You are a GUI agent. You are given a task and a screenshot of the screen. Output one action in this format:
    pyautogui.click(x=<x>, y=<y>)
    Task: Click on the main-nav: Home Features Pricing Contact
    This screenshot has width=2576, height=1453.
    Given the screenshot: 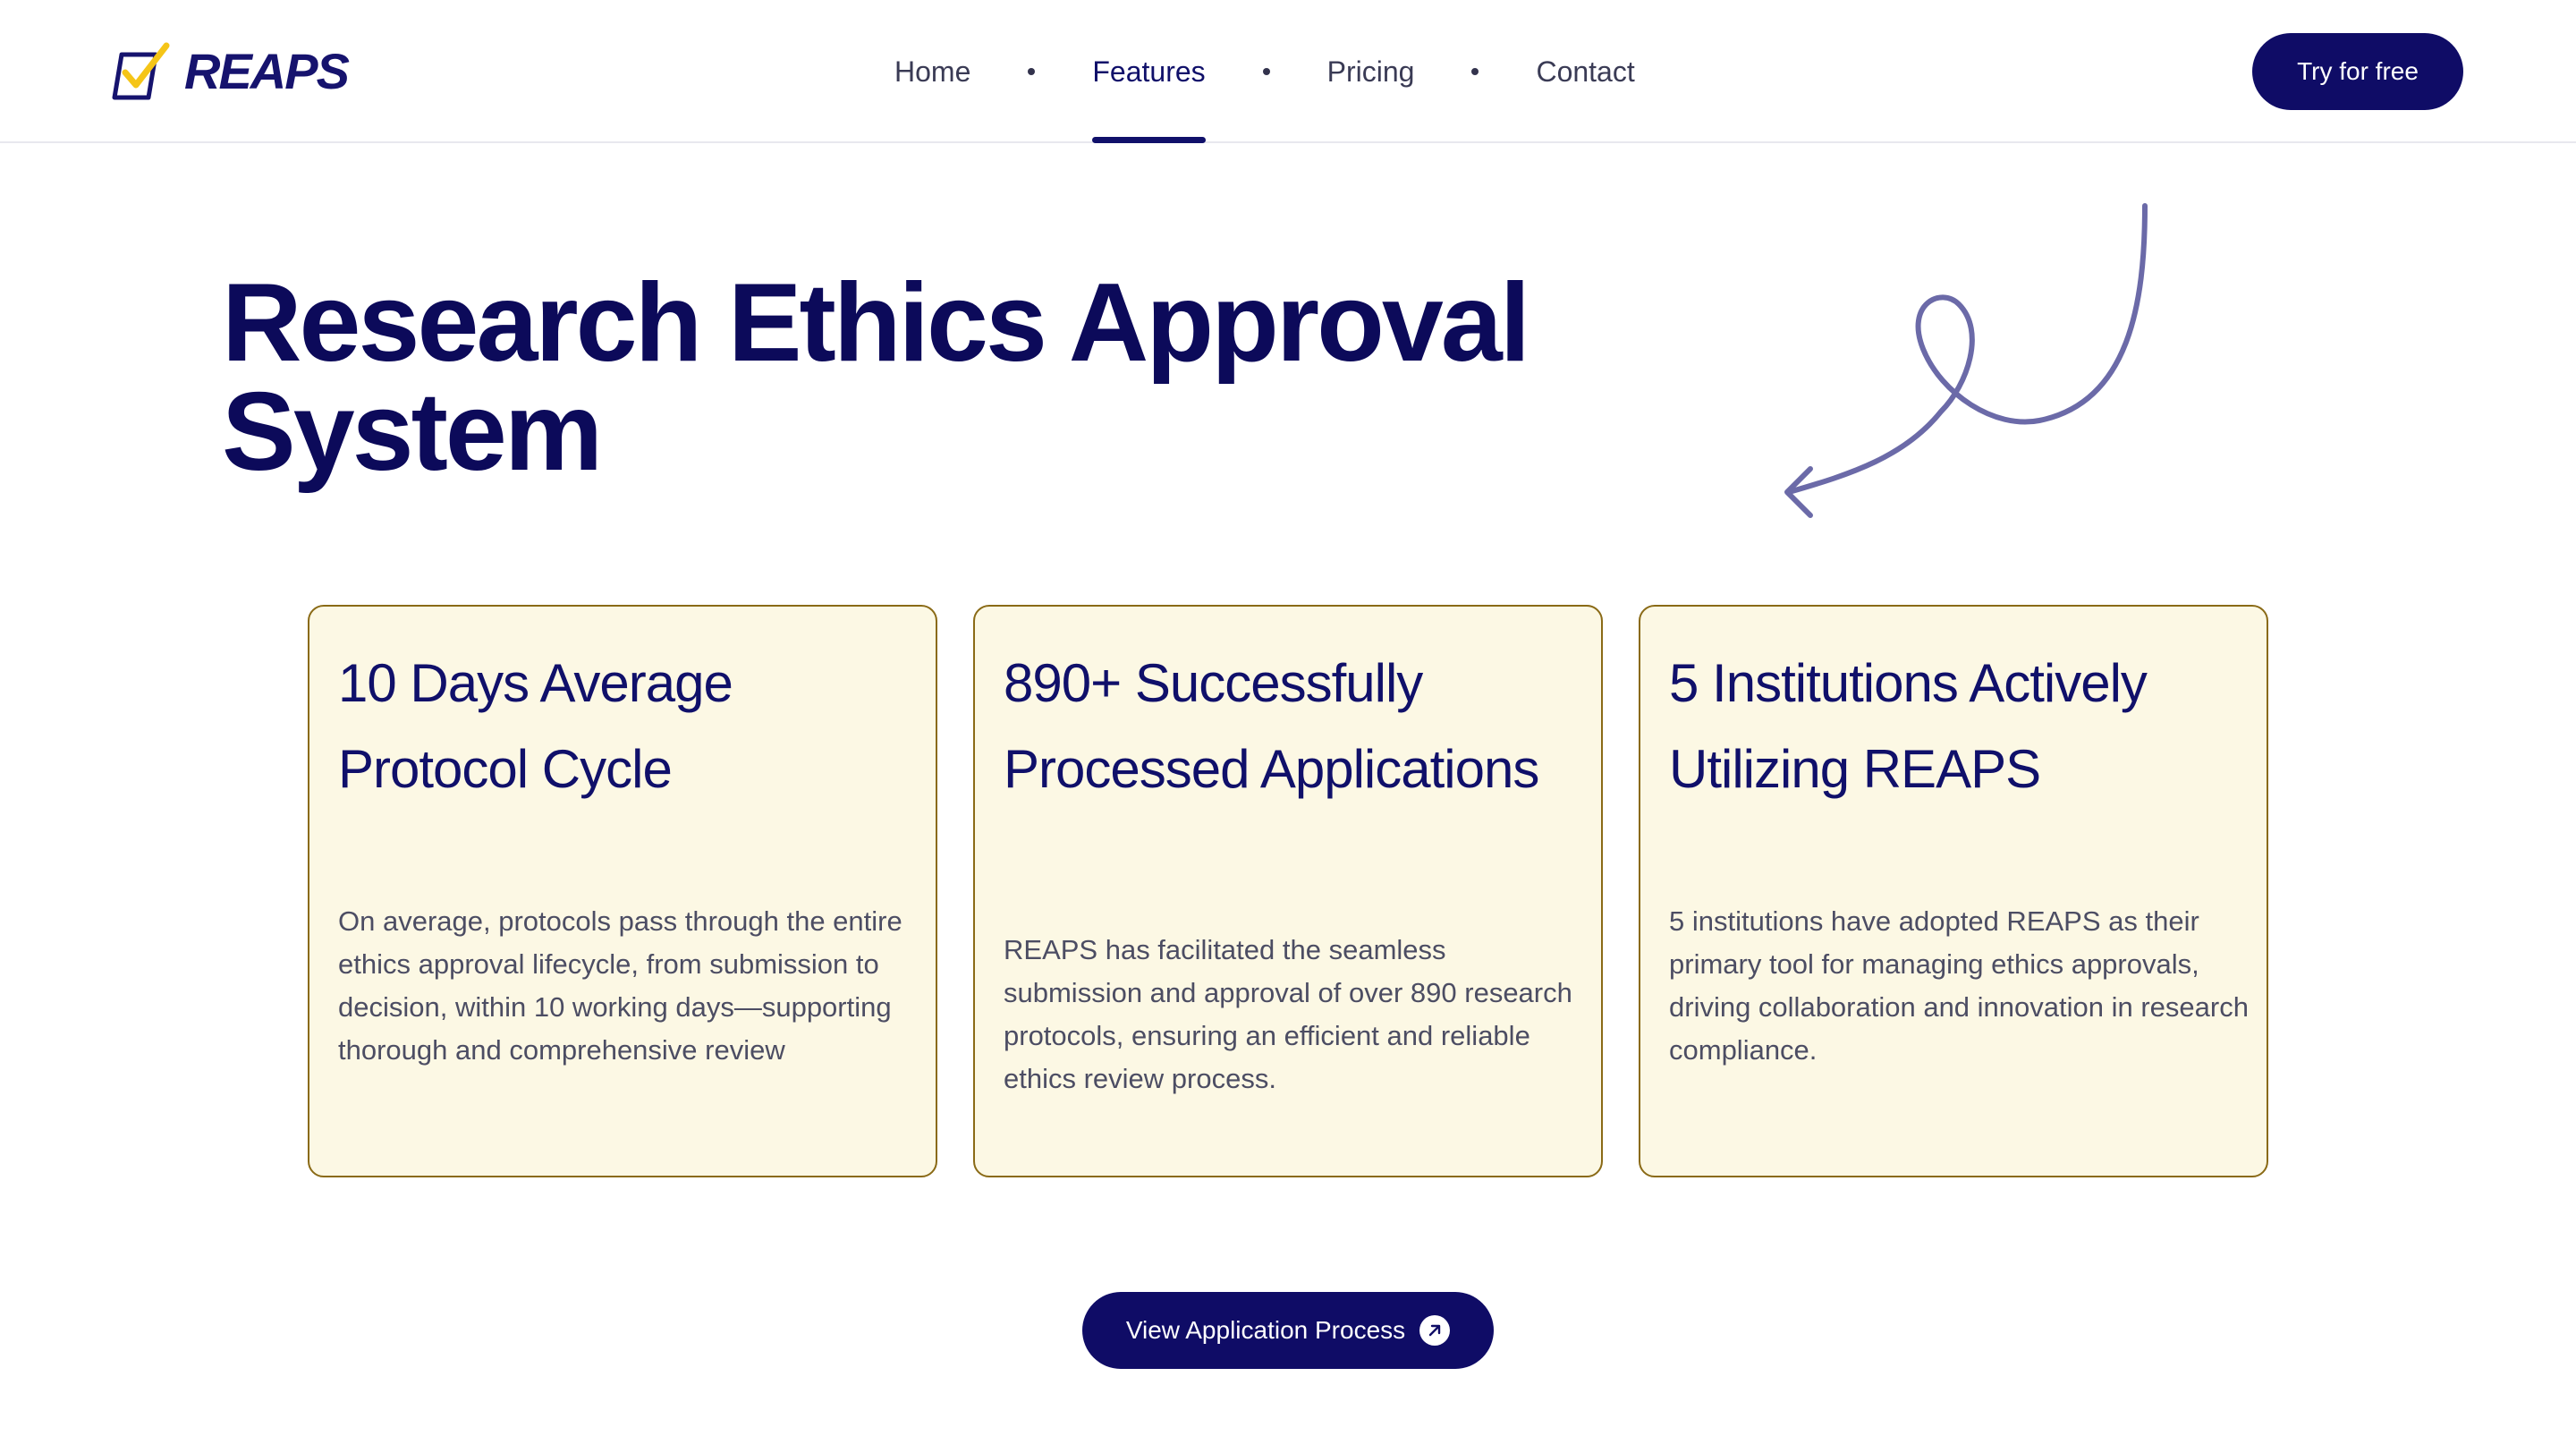 What is the action you would take?
    pyautogui.click(x=1264, y=71)
    